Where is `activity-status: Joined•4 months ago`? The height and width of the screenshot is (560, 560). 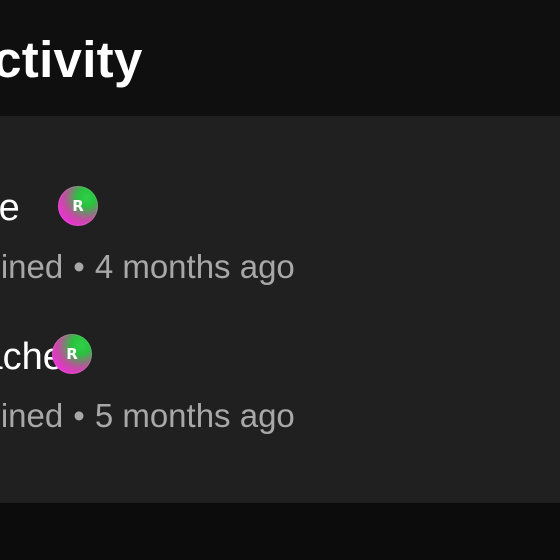 activity-status: Joined•4 months ago is located at coordinates (147, 267).